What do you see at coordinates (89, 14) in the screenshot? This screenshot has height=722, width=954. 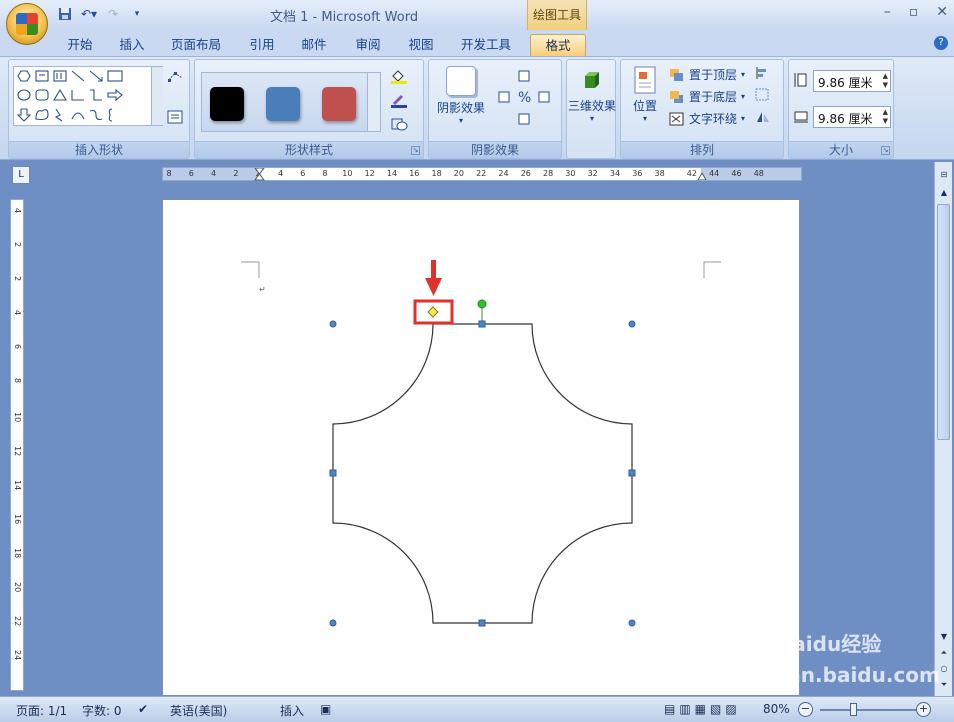 I see `undo-icon: ↶▾` at bounding box center [89, 14].